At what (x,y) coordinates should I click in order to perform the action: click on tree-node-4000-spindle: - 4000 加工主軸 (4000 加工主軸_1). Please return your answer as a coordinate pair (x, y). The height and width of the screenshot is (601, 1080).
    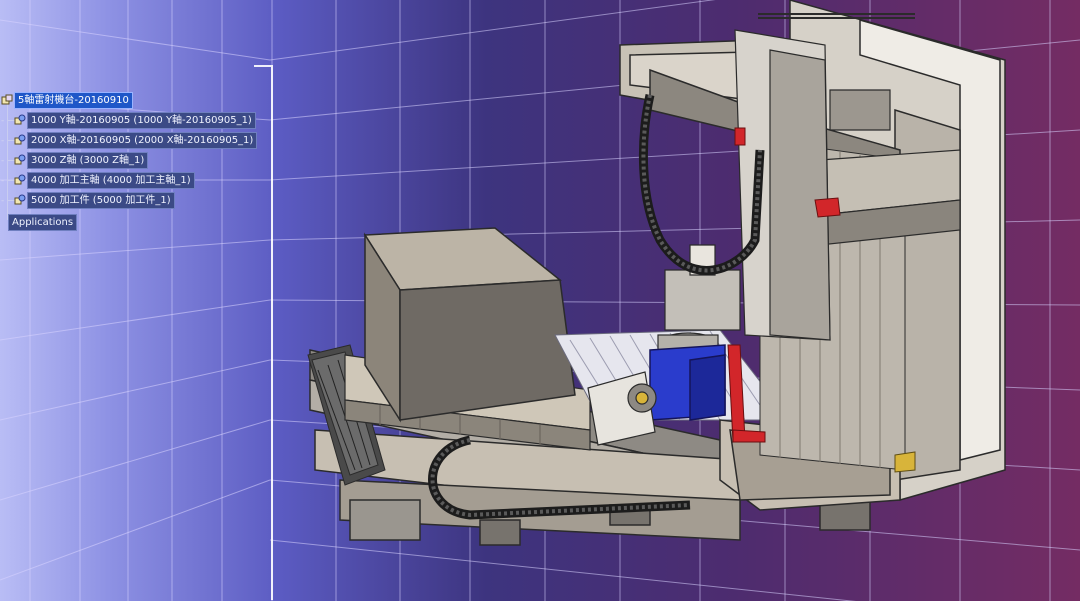
    Looking at the image, I should click on (120, 180).